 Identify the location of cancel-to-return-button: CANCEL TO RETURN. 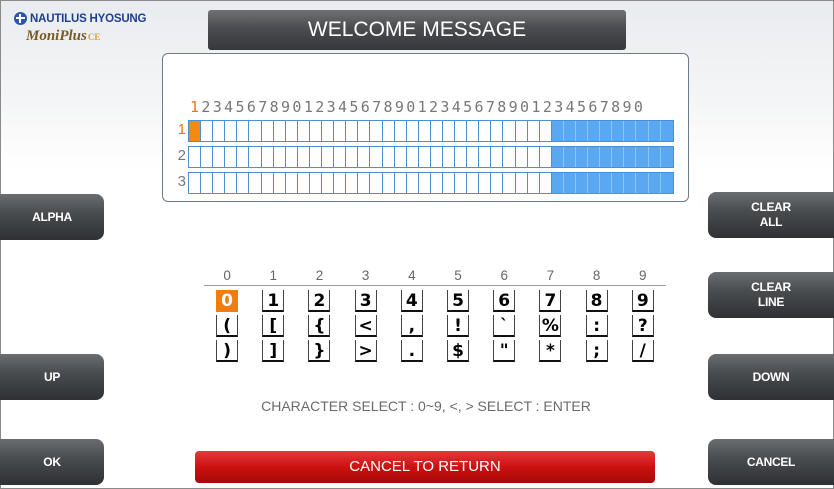
(425, 467).